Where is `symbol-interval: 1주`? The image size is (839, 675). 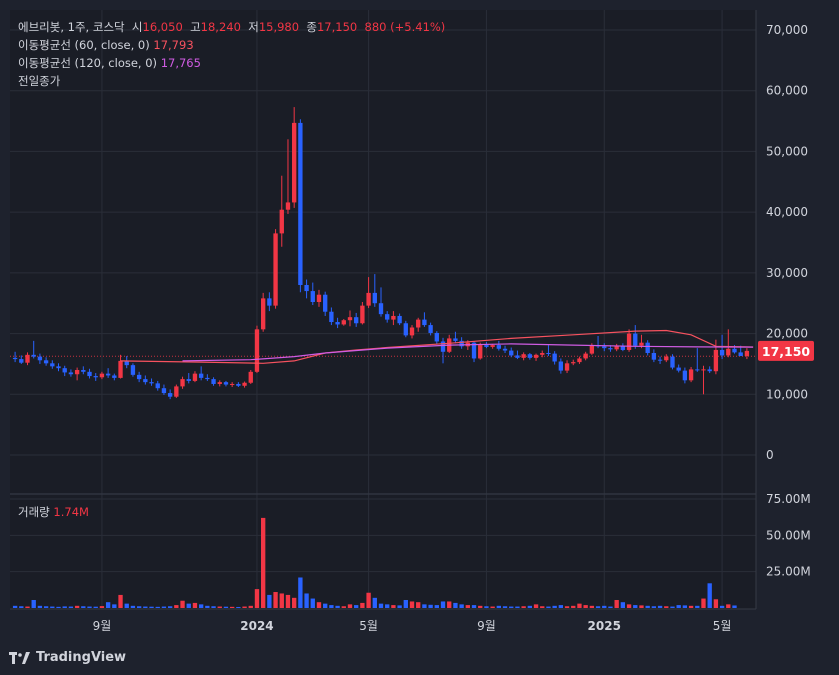
symbol-interval: 1주 is located at coordinates (77, 27).